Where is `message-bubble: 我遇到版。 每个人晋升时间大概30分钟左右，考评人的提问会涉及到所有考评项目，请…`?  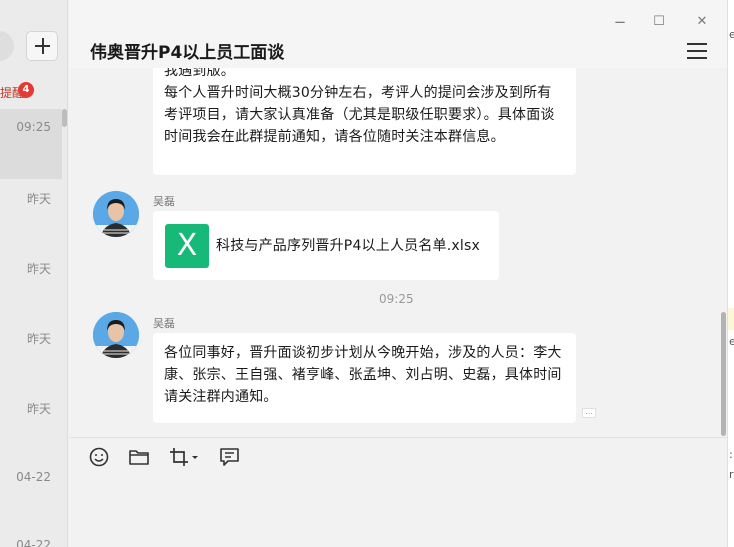 message-bubble: 我遇到版。 每个人晋升时间大概30分钟左右，考评人的提问会涉及到所有考评项目，请… is located at coordinates (364, 121).